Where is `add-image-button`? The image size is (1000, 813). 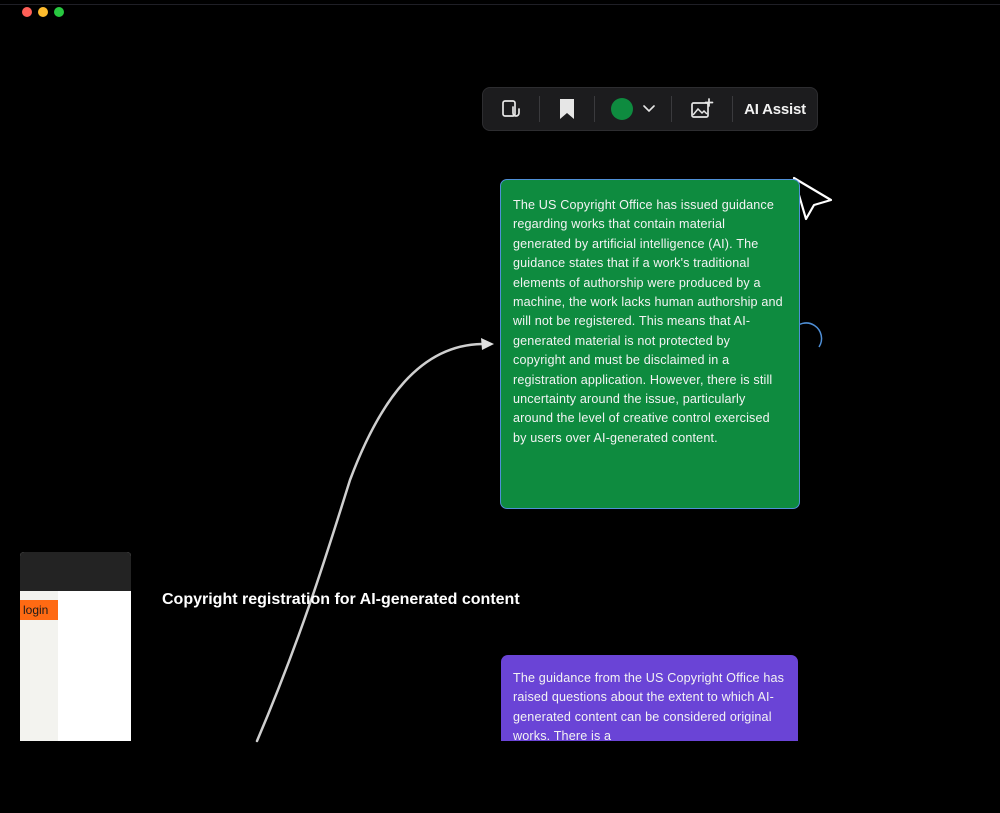
add-image-button is located at coordinates (702, 109).